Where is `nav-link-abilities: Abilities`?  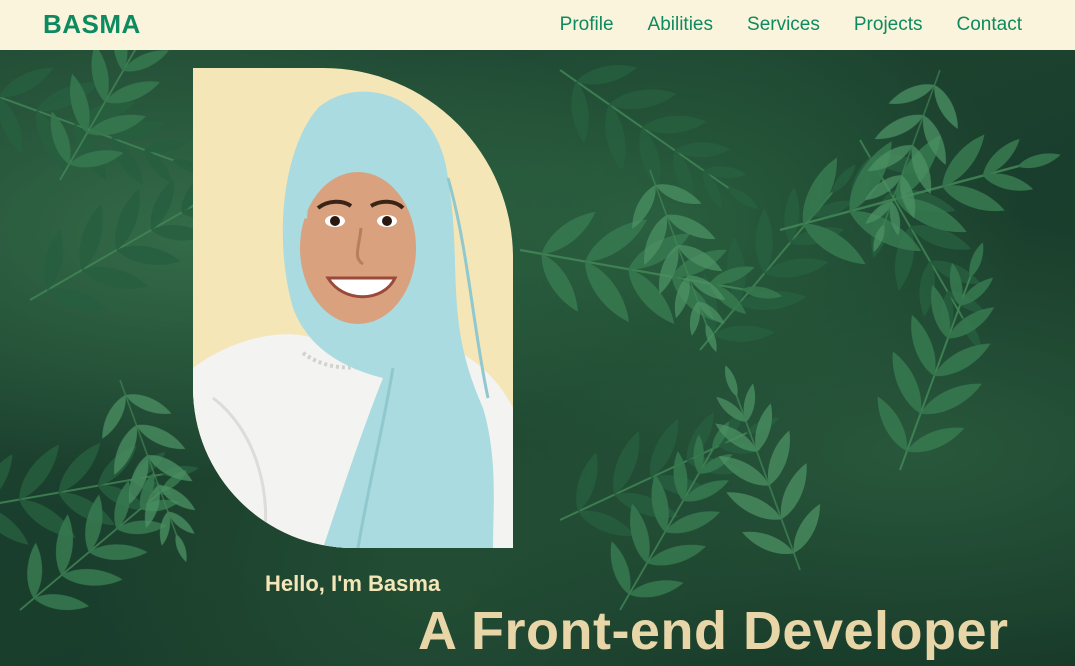 nav-link-abilities: Abilities is located at coordinates (680, 25).